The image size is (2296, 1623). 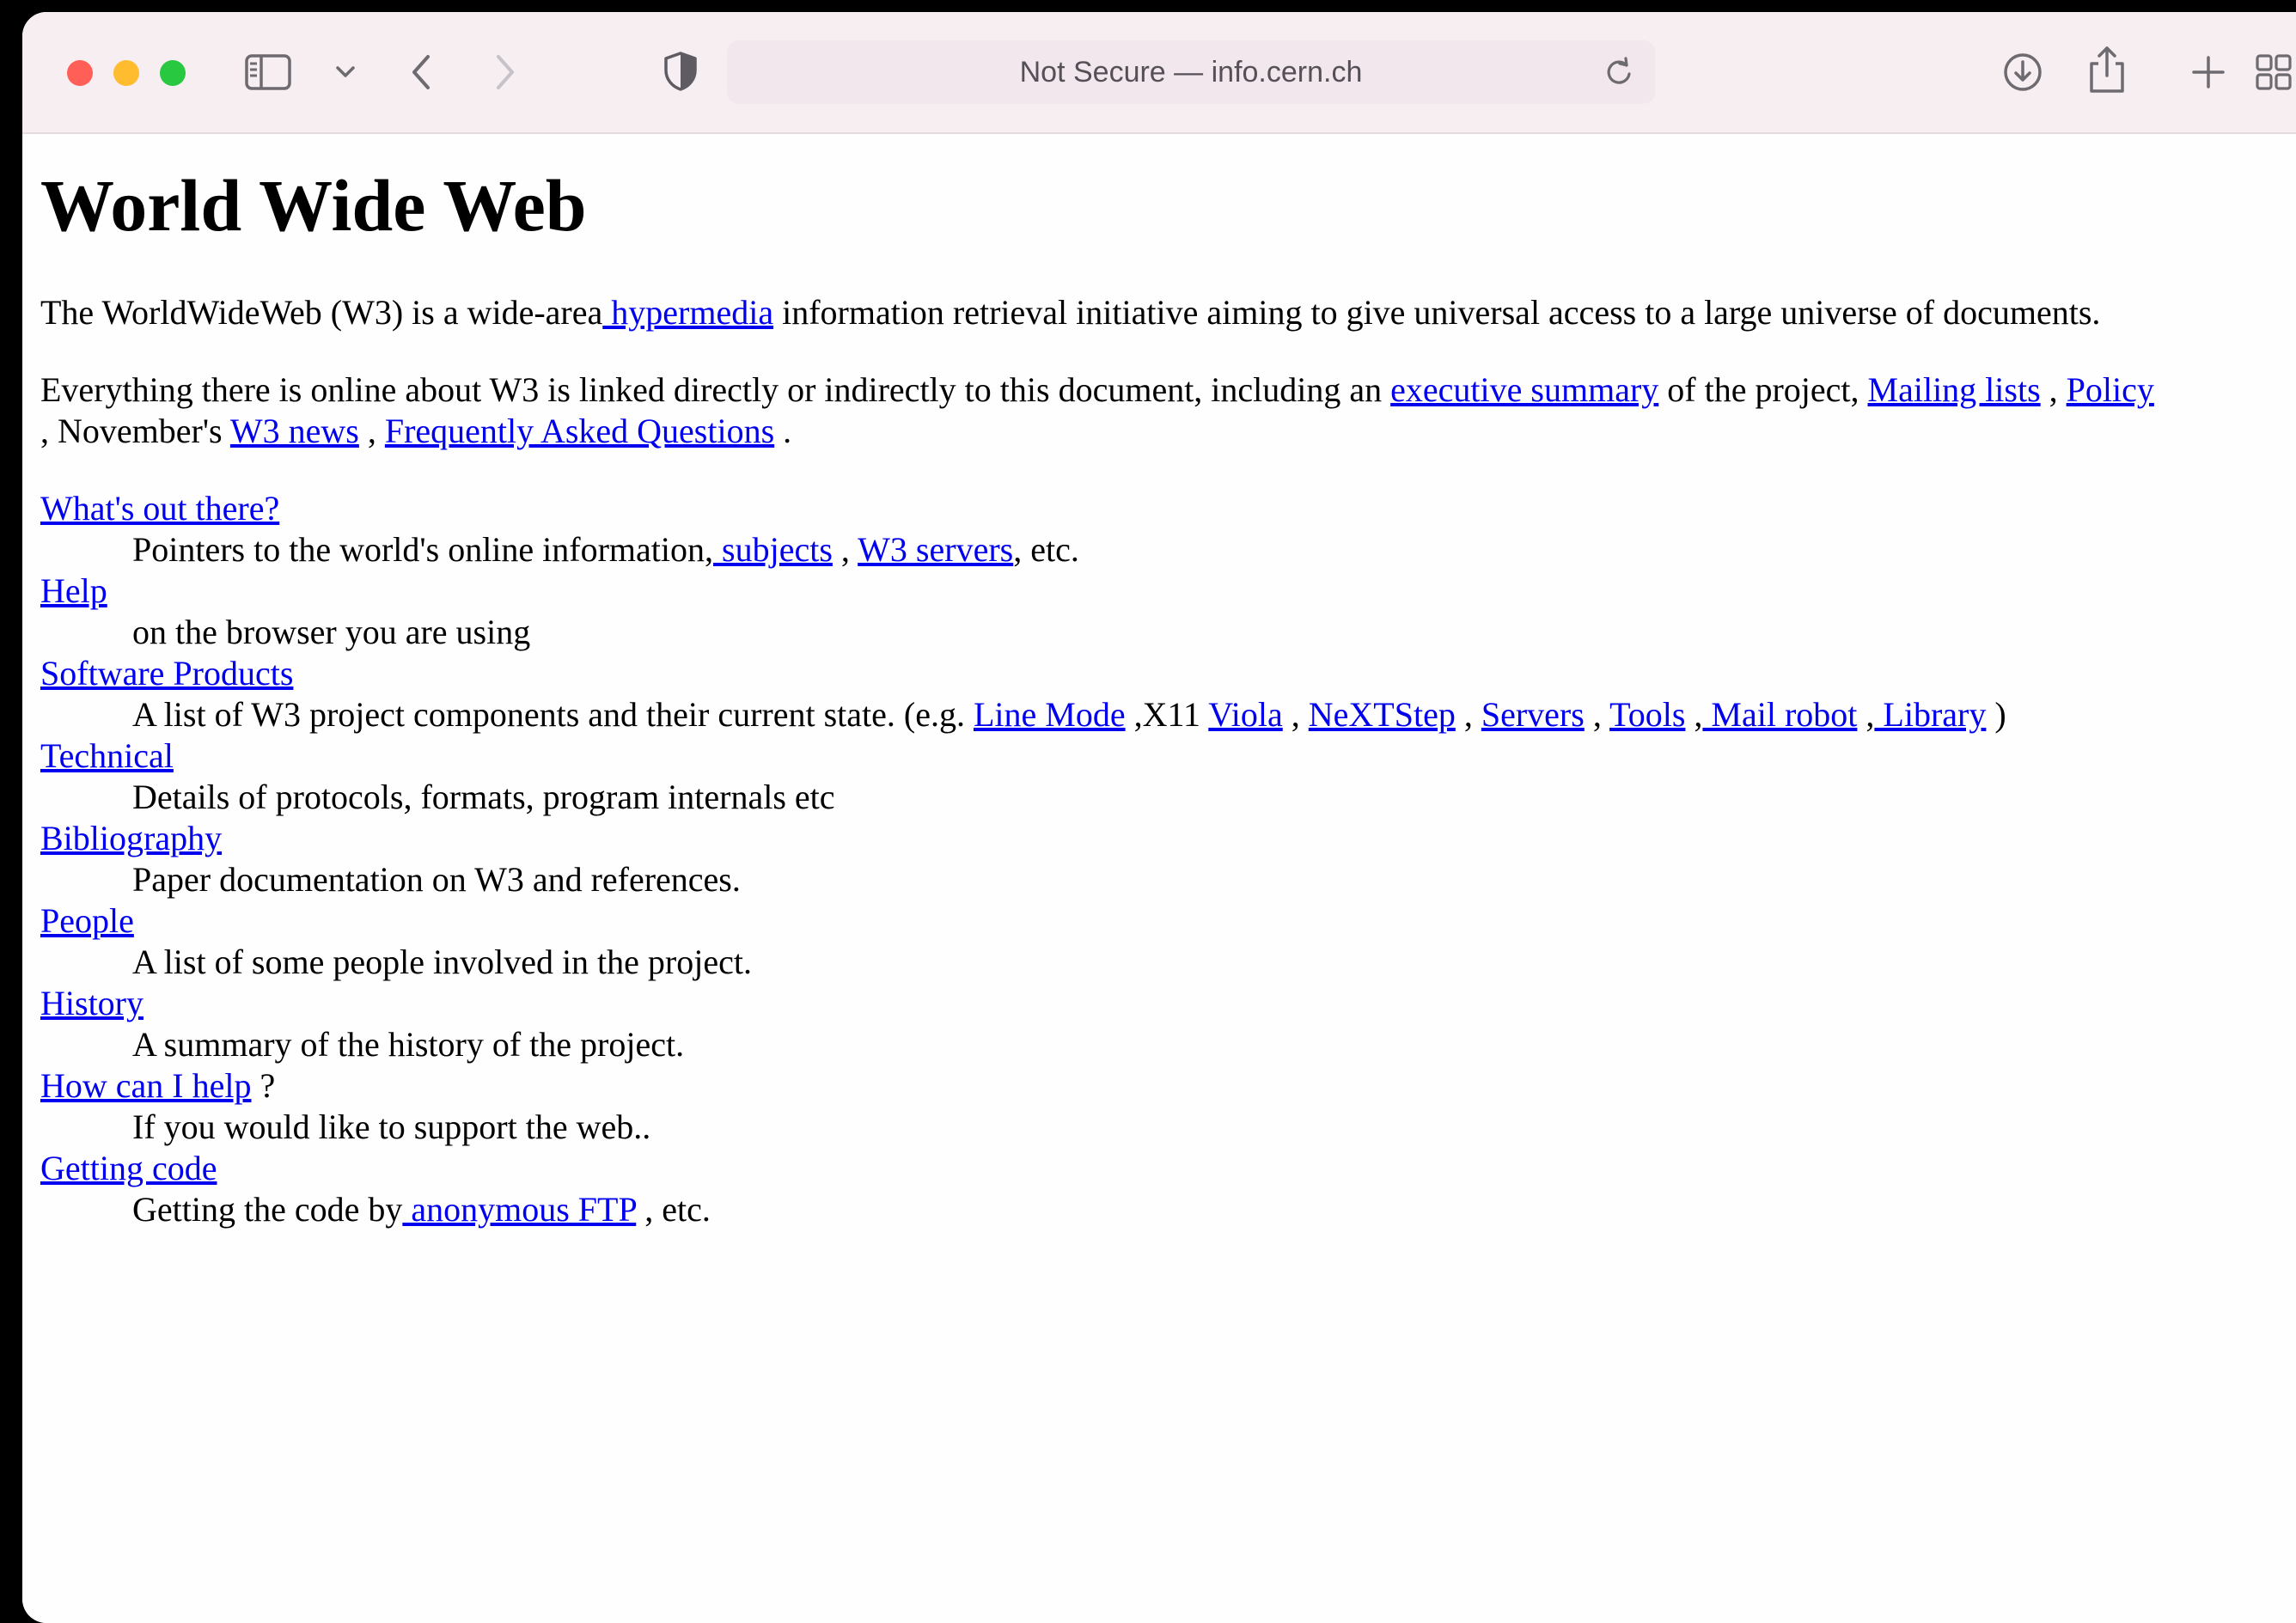 I want to click on share-icon, so click(x=2107, y=70).